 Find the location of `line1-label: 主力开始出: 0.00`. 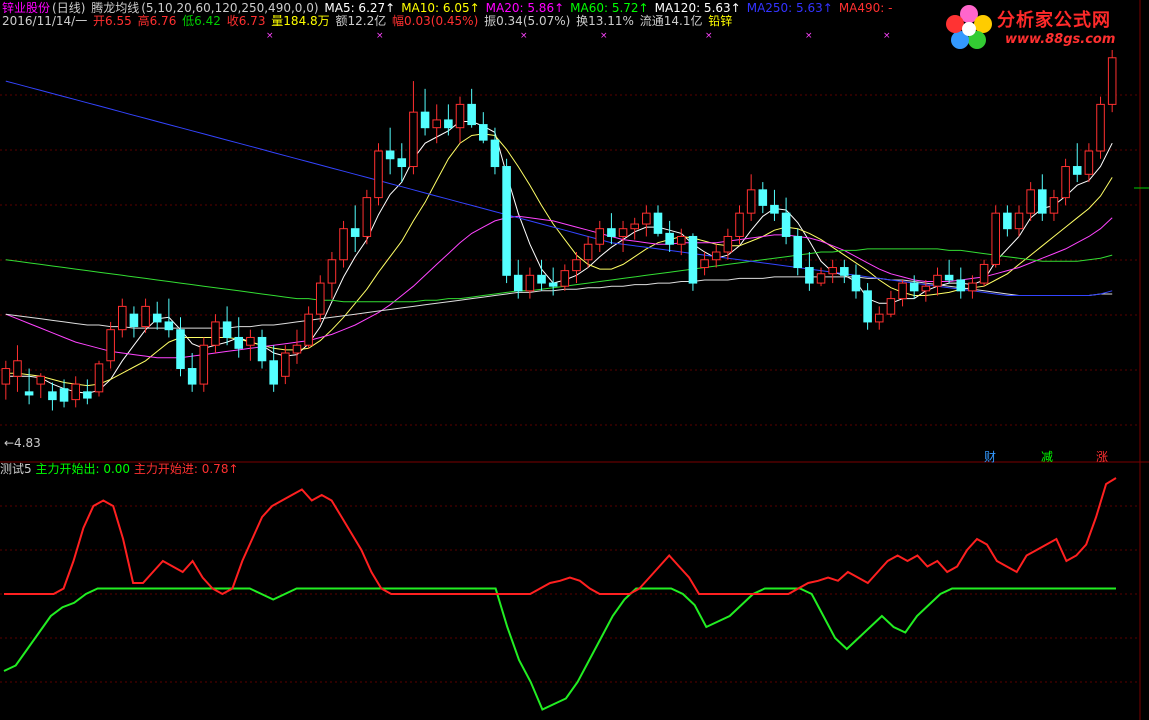

line1-label: 主力开始出: 0.00 is located at coordinates (83, 469).